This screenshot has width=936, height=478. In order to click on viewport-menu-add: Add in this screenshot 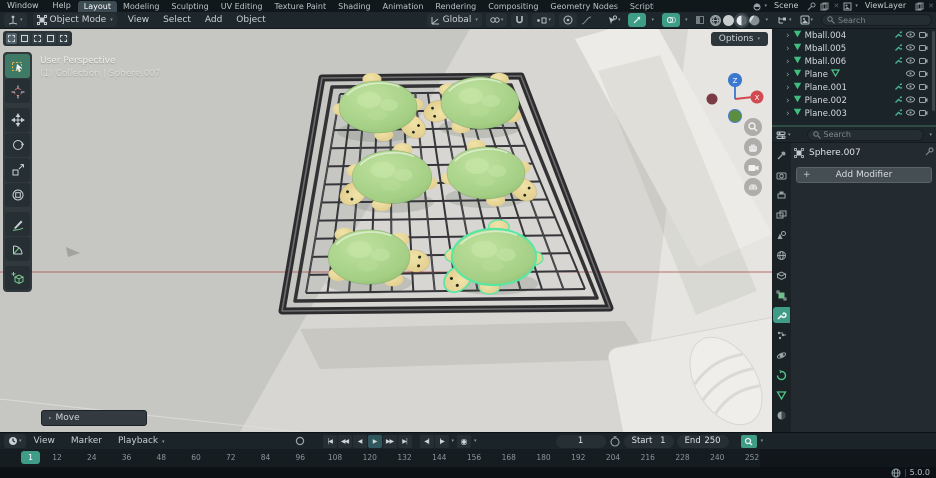, I will do `click(213, 20)`.